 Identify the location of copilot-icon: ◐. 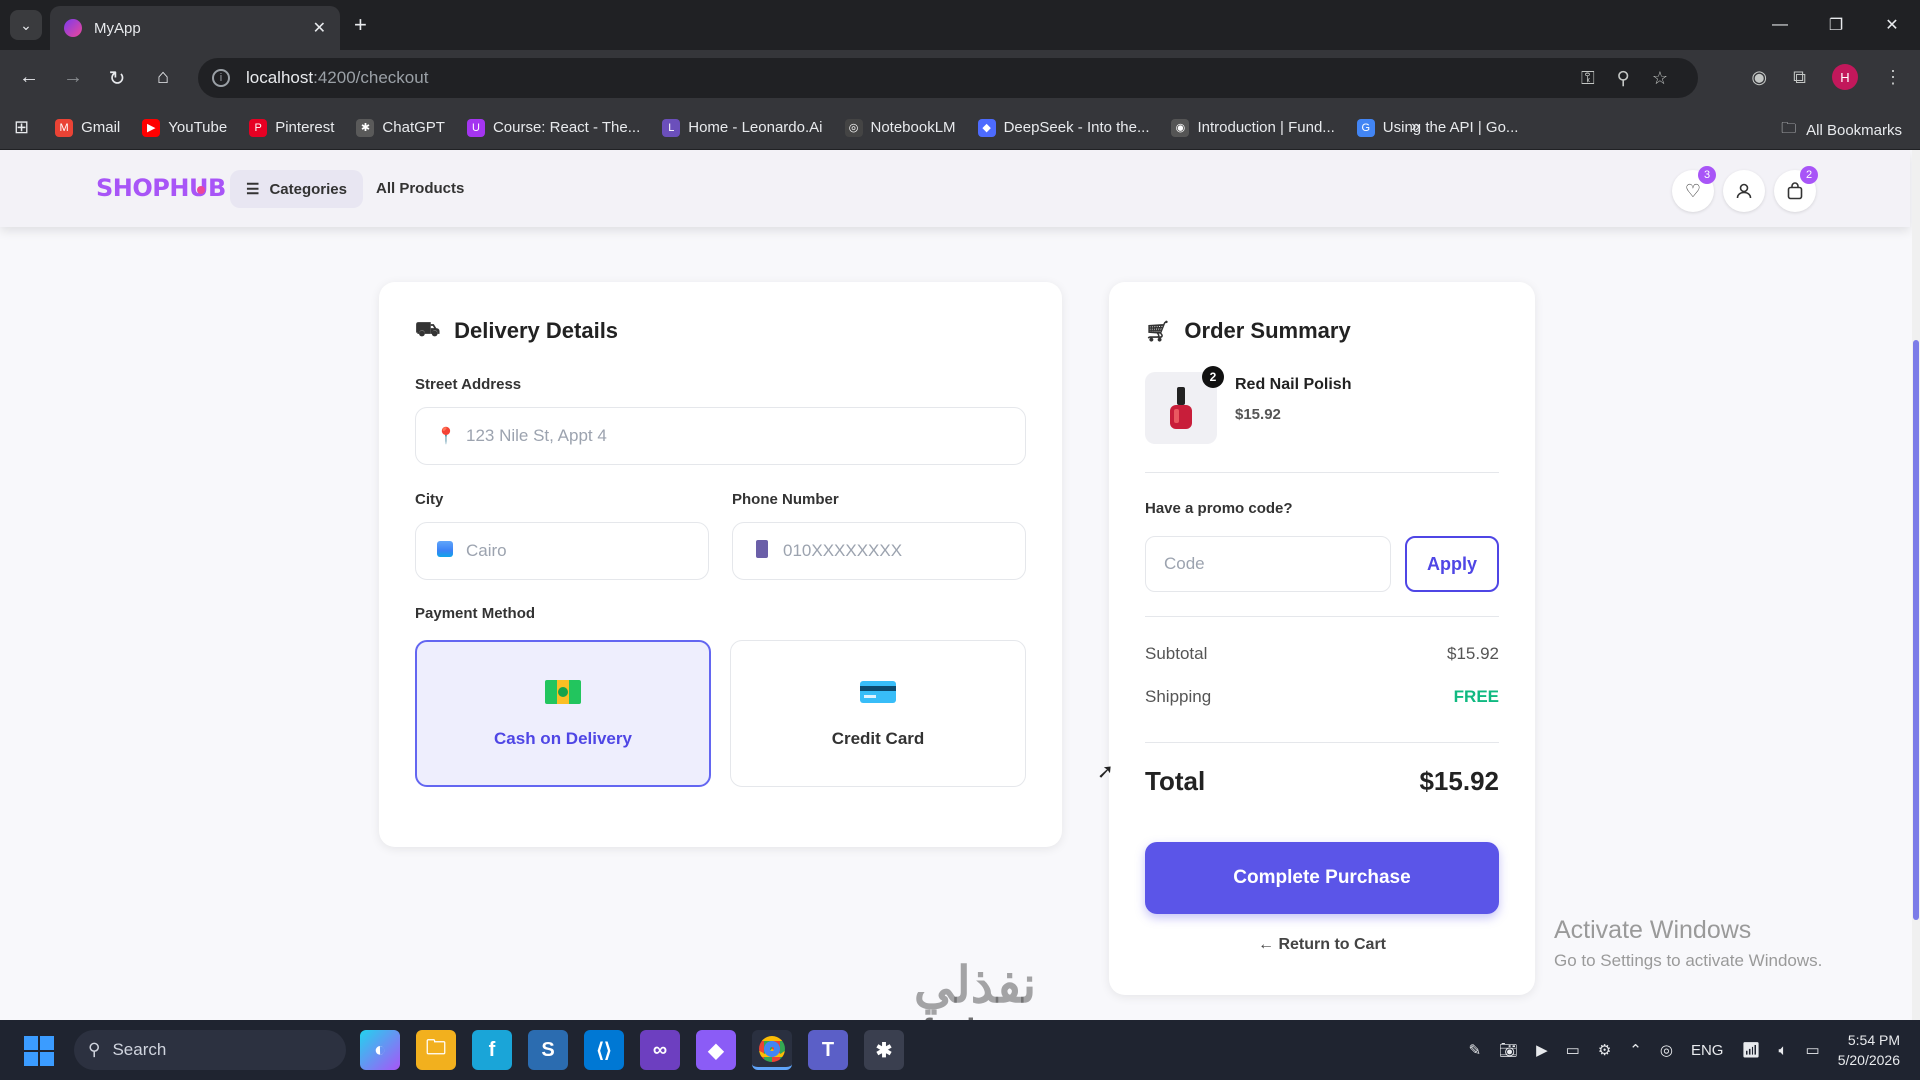
(380, 1050).